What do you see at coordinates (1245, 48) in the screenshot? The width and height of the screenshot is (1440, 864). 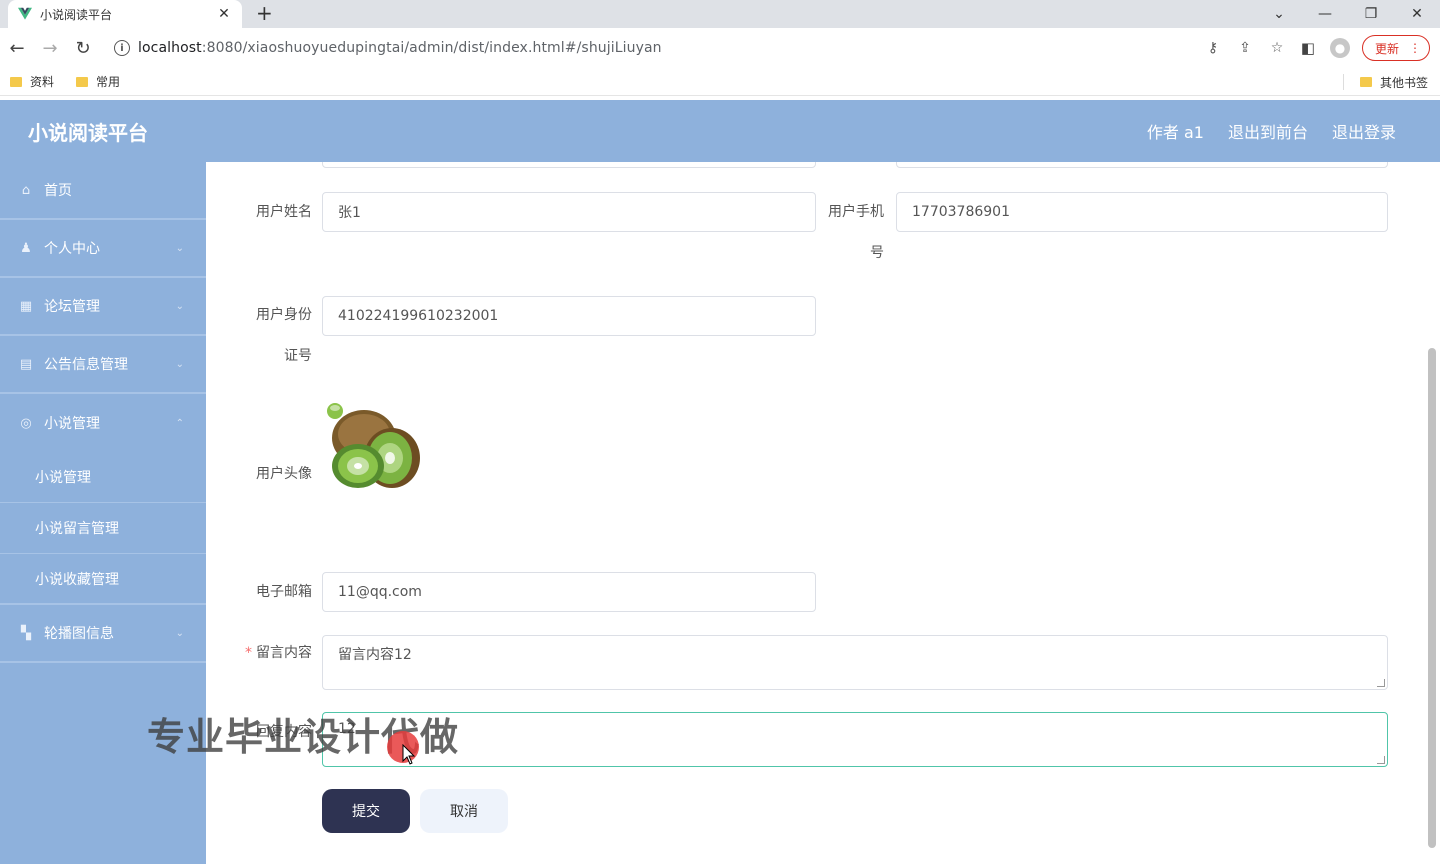 I see `share-icon: ⇪` at bounding box center [1245, 48].